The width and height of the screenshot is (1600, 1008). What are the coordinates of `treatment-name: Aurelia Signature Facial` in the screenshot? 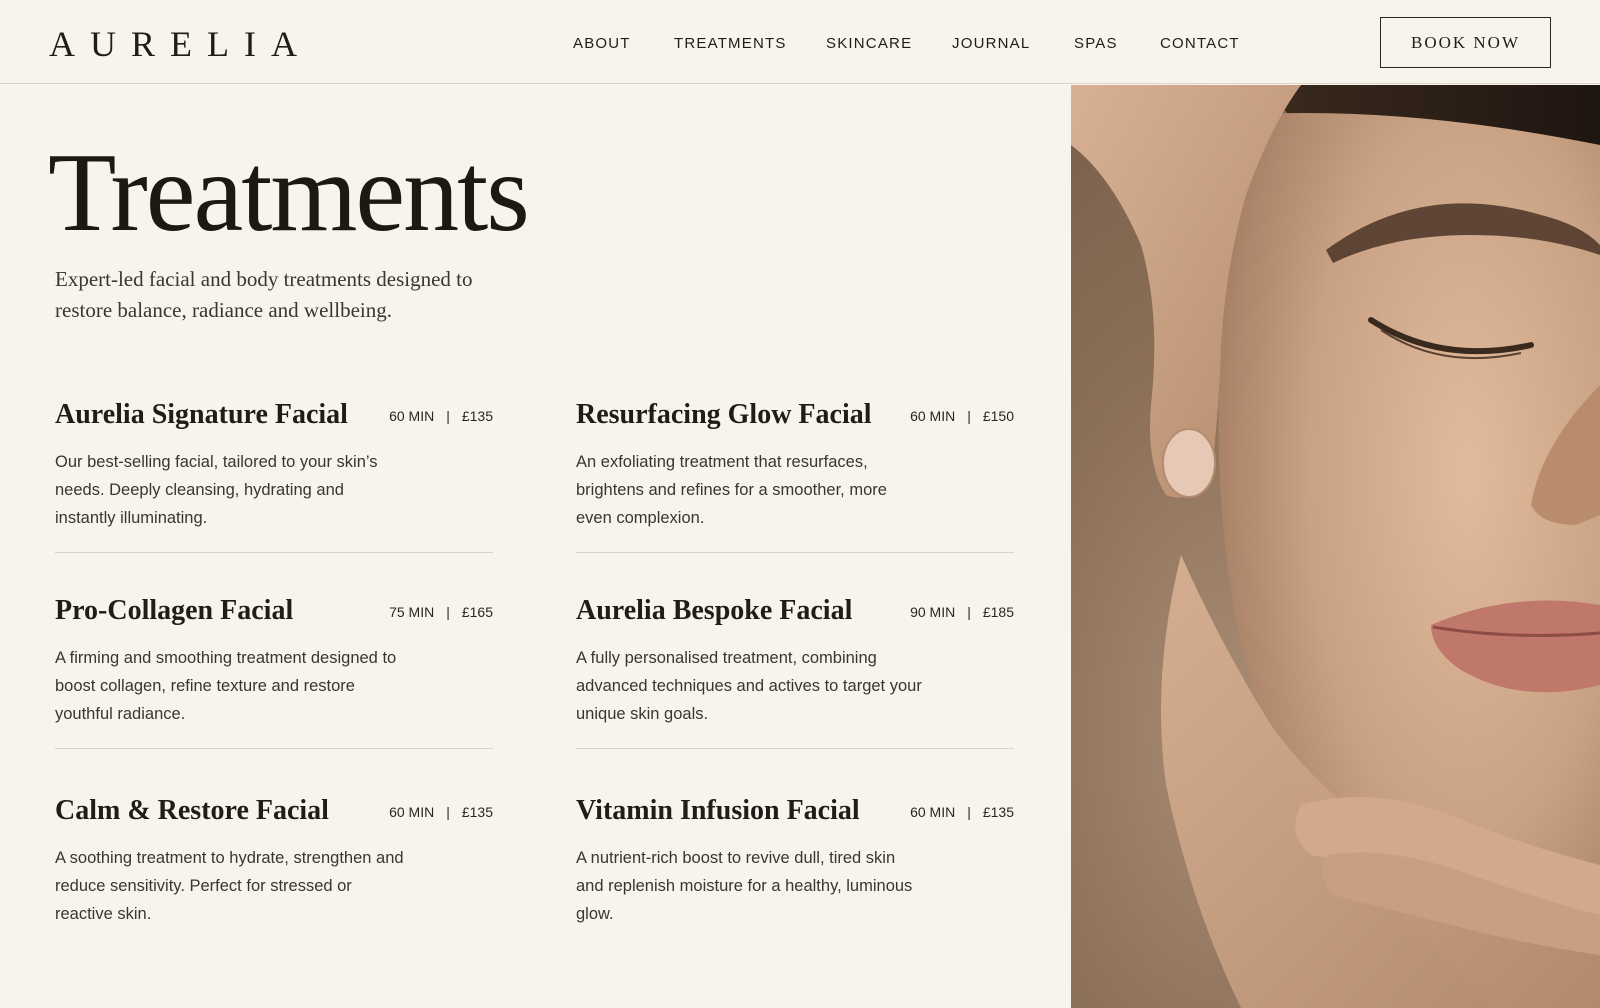 It's located at (201, 414).